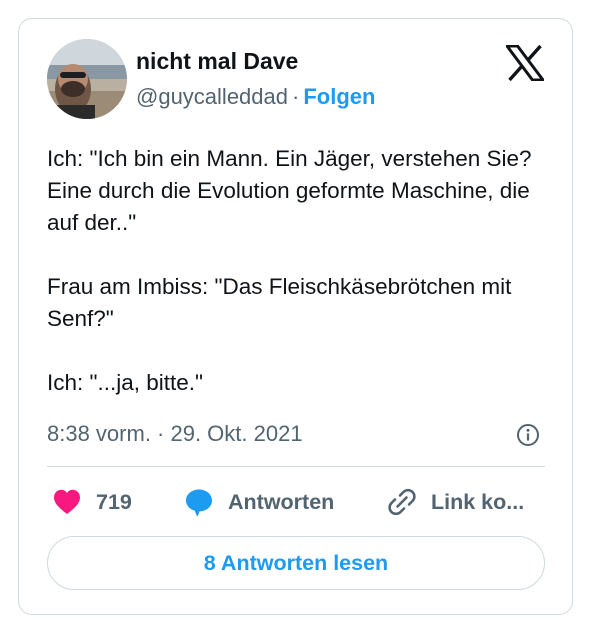  Describe the element at coordinates (199, 502) in the screenshot. I see `speech-bubble-icon` at that location.